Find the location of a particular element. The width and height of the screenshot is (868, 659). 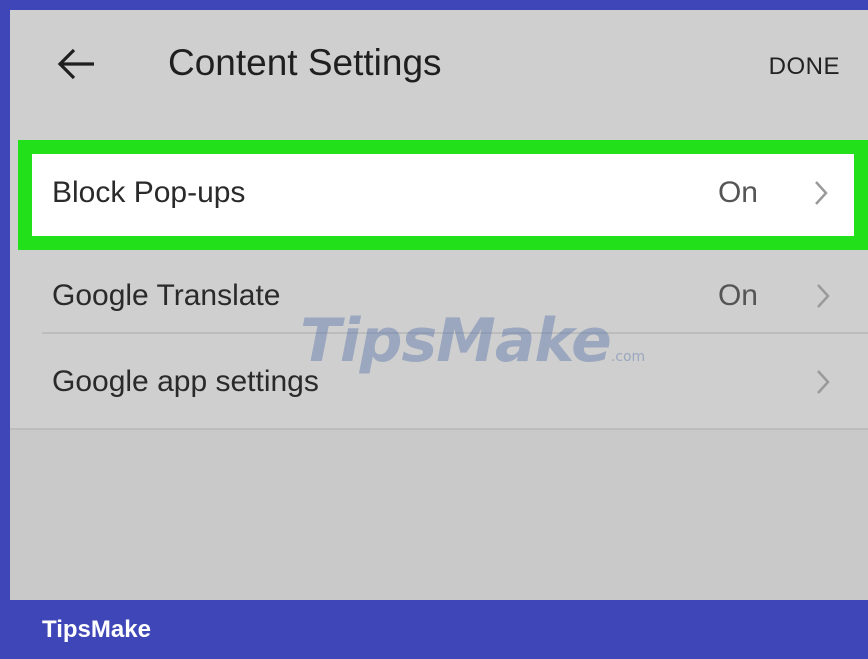

row-label: Google app settings is located at coordinates (185, 381).